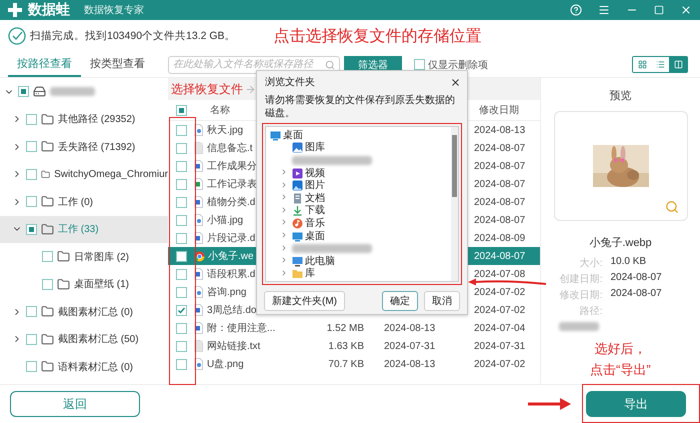  What do you see at coordinates (207, 89) in the screenshot?
I see `annotation-text: 选择恢复文件` at bounding box center [207, 89].